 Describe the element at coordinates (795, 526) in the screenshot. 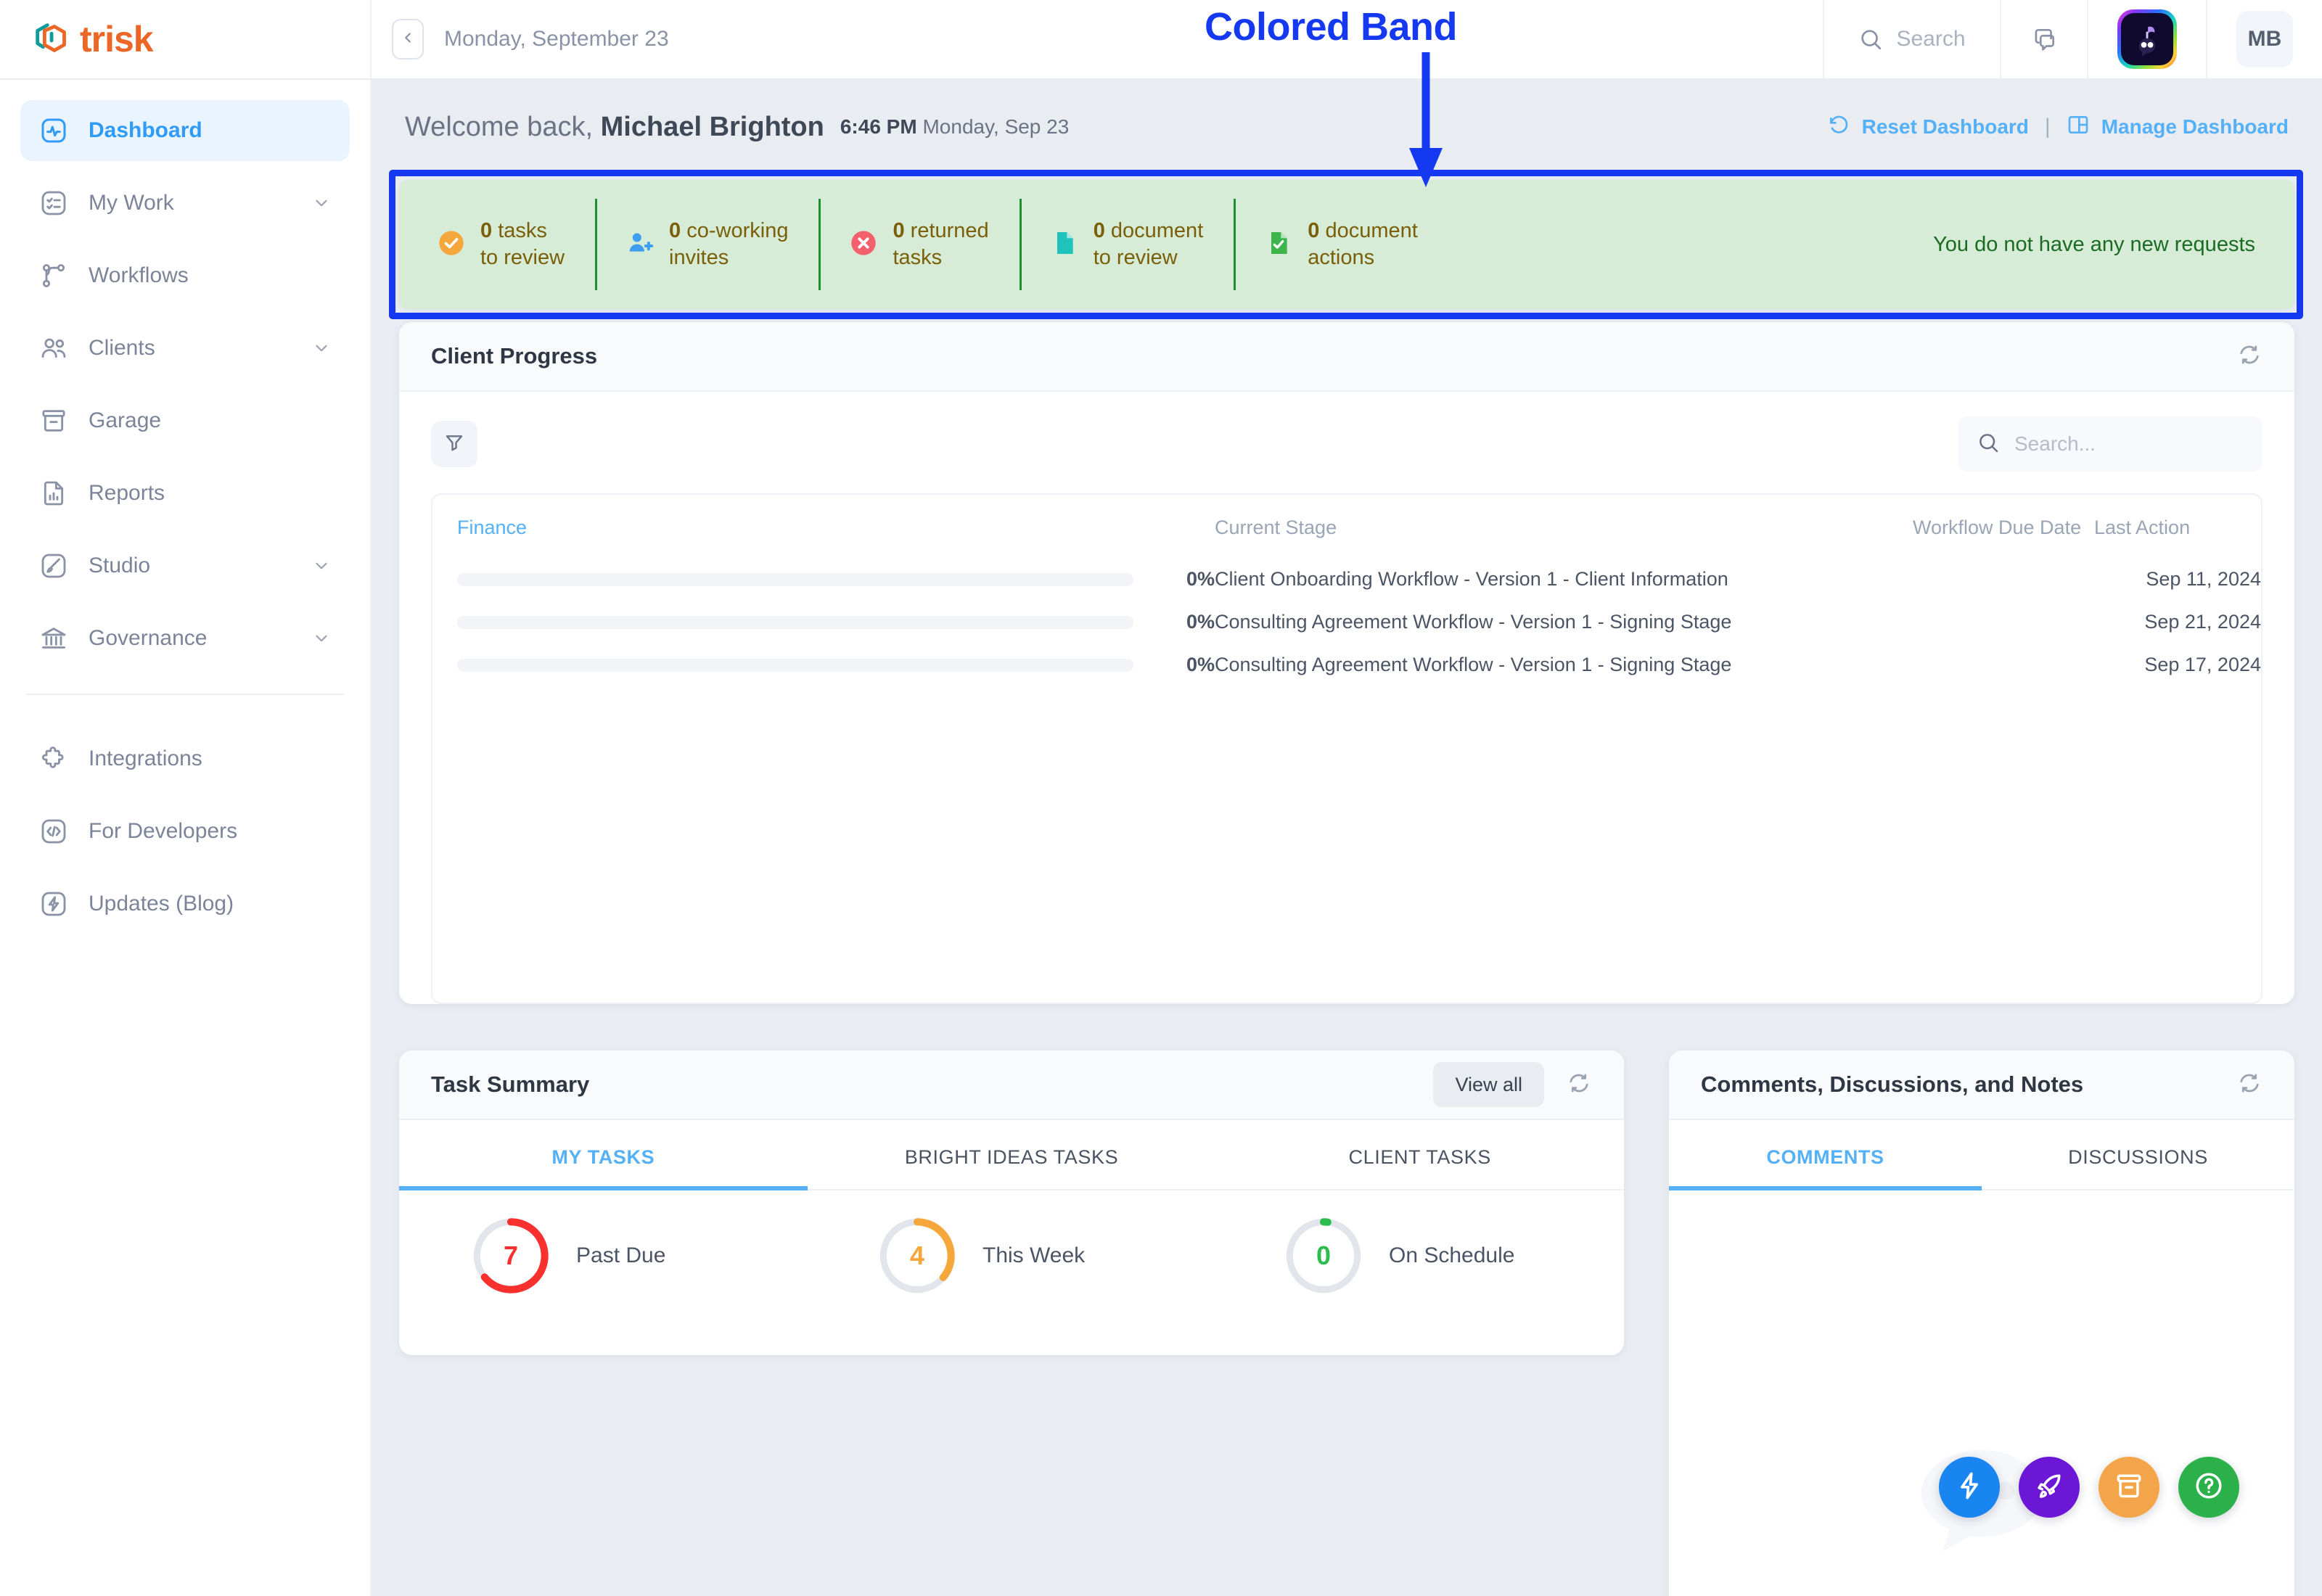

I see `column-header-category: Finance` at that location.